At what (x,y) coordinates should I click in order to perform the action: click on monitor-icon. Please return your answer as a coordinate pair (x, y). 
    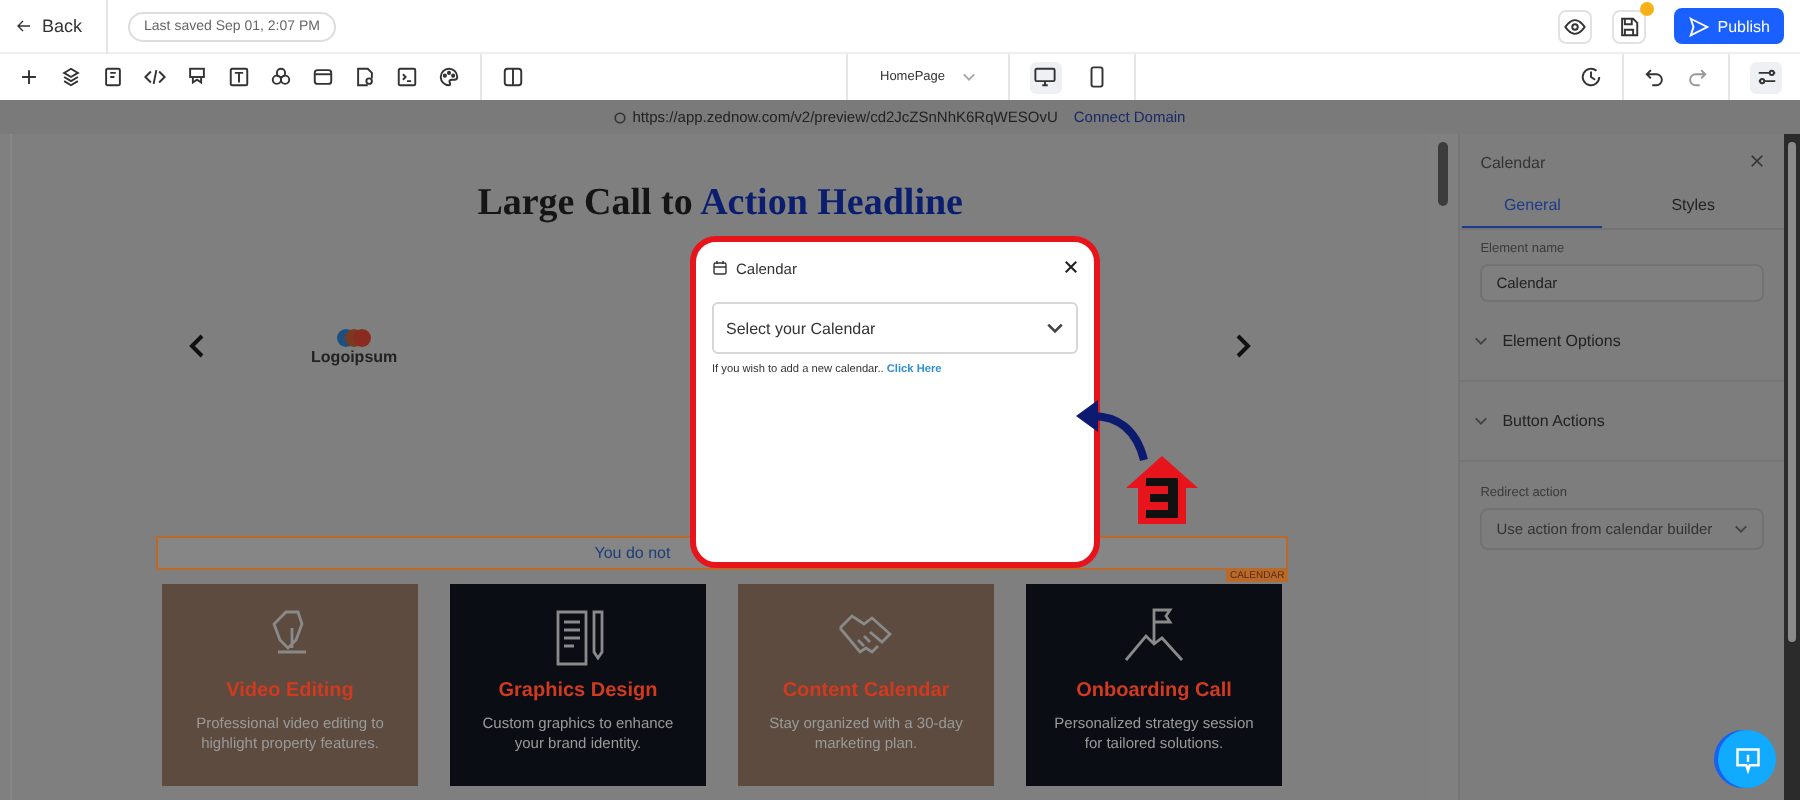
    Looking at the image, I should click on (1045, 77).